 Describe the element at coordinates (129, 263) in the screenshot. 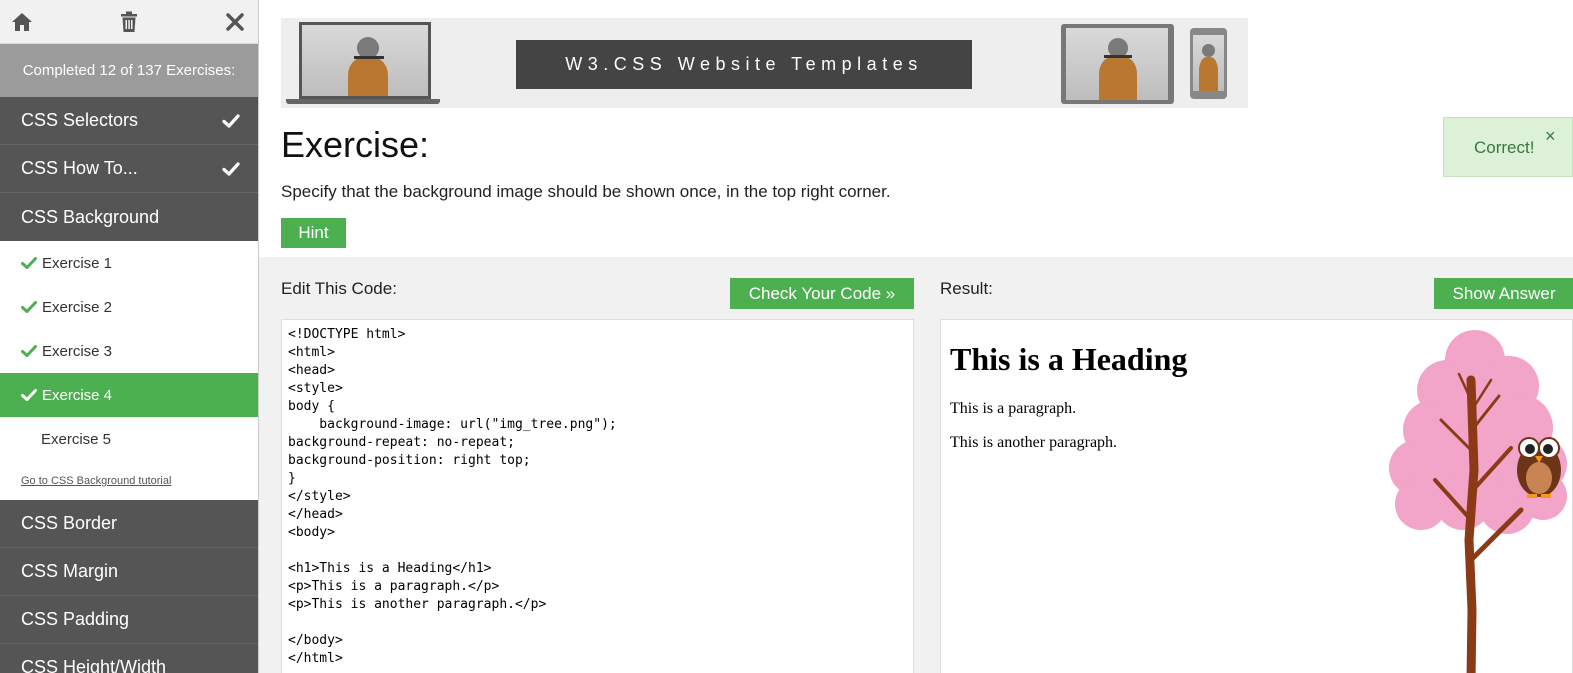

I see `exercise-item-1: Exercise 1` at that location.